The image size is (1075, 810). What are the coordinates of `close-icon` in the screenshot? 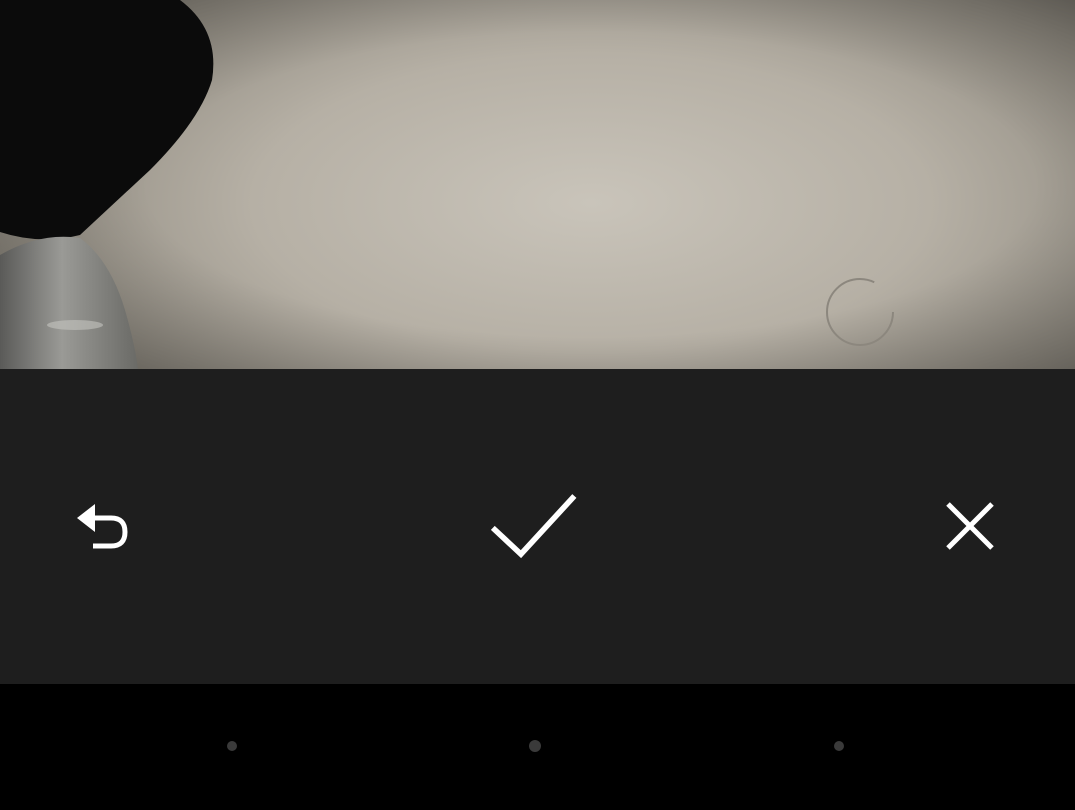 It's located at (970, 526).